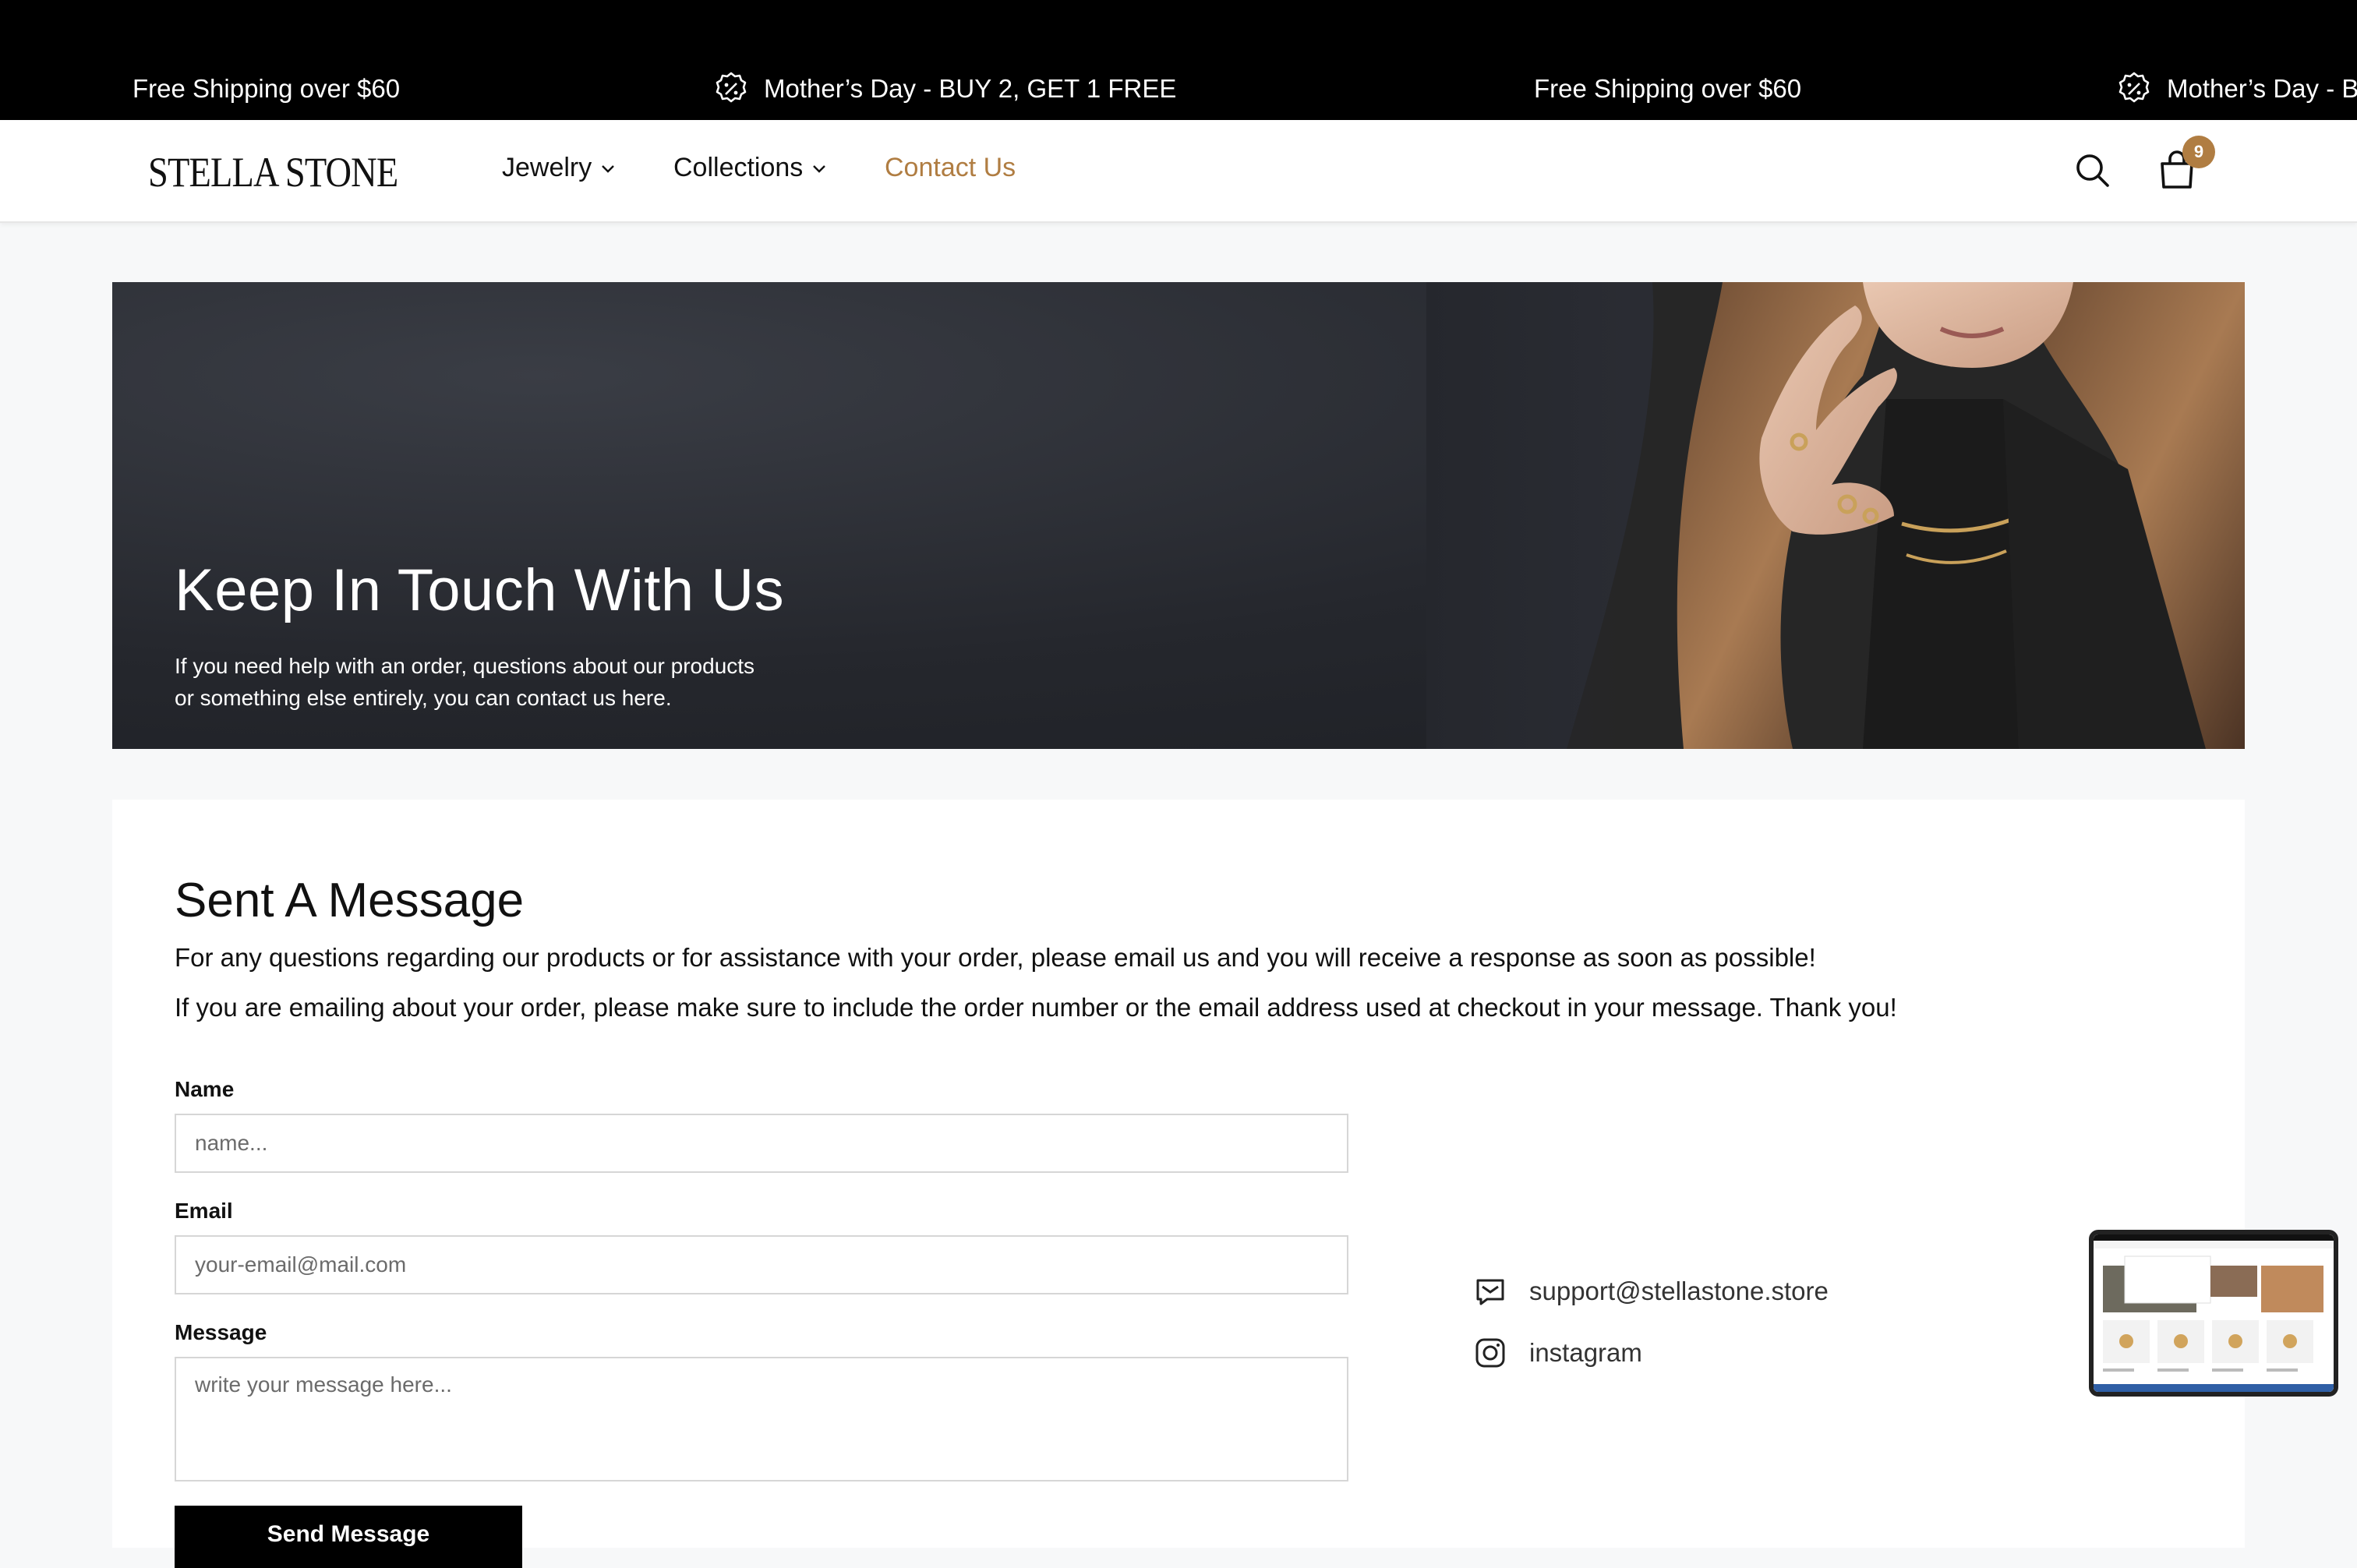  I want to click on cart-count-badge: 9, so click(2198, 152).